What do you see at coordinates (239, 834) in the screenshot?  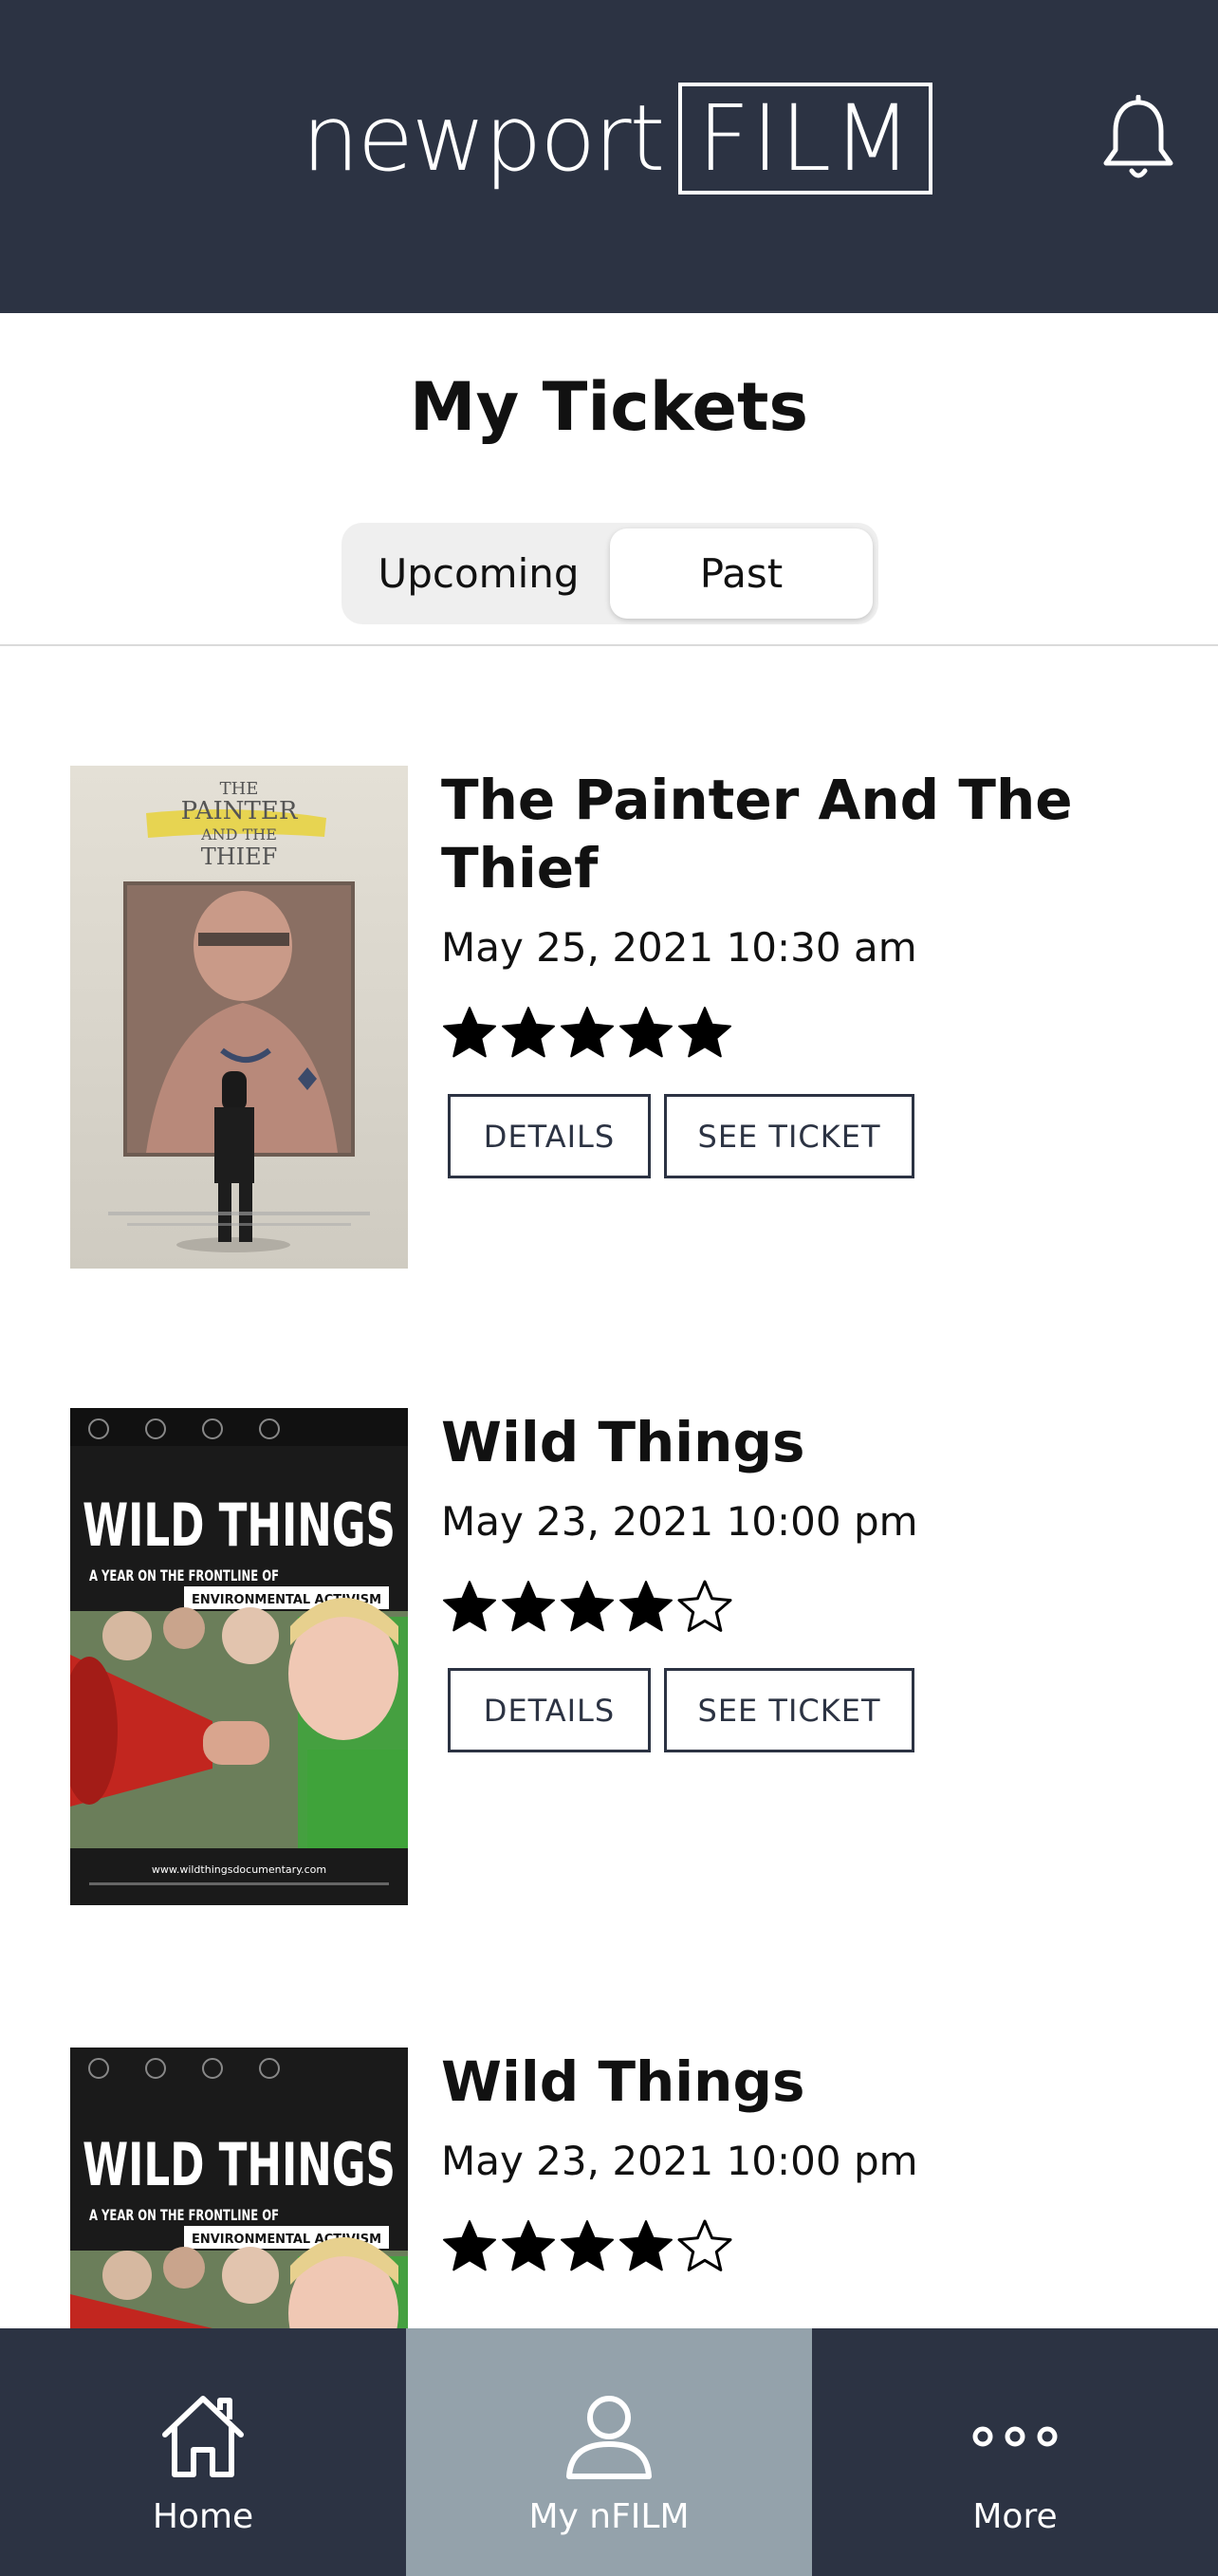 I see `poster-text: AND THE` at bounding box center [239, 834].